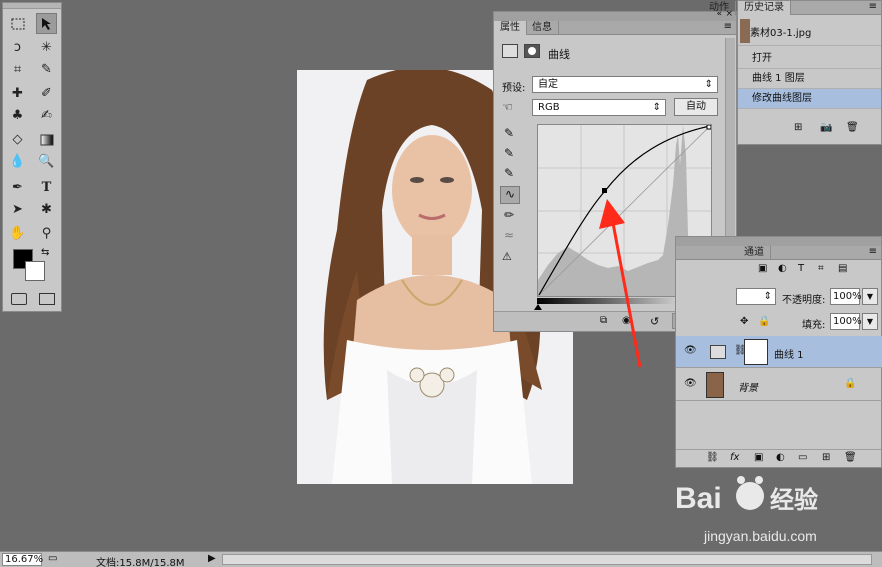 The height and width of the screenshot is (567, 882). What do you see at coordinates (821, 268) in the screenshot?
I see `filter-shape-icon: ⌗` at bounding box center [821, 268].